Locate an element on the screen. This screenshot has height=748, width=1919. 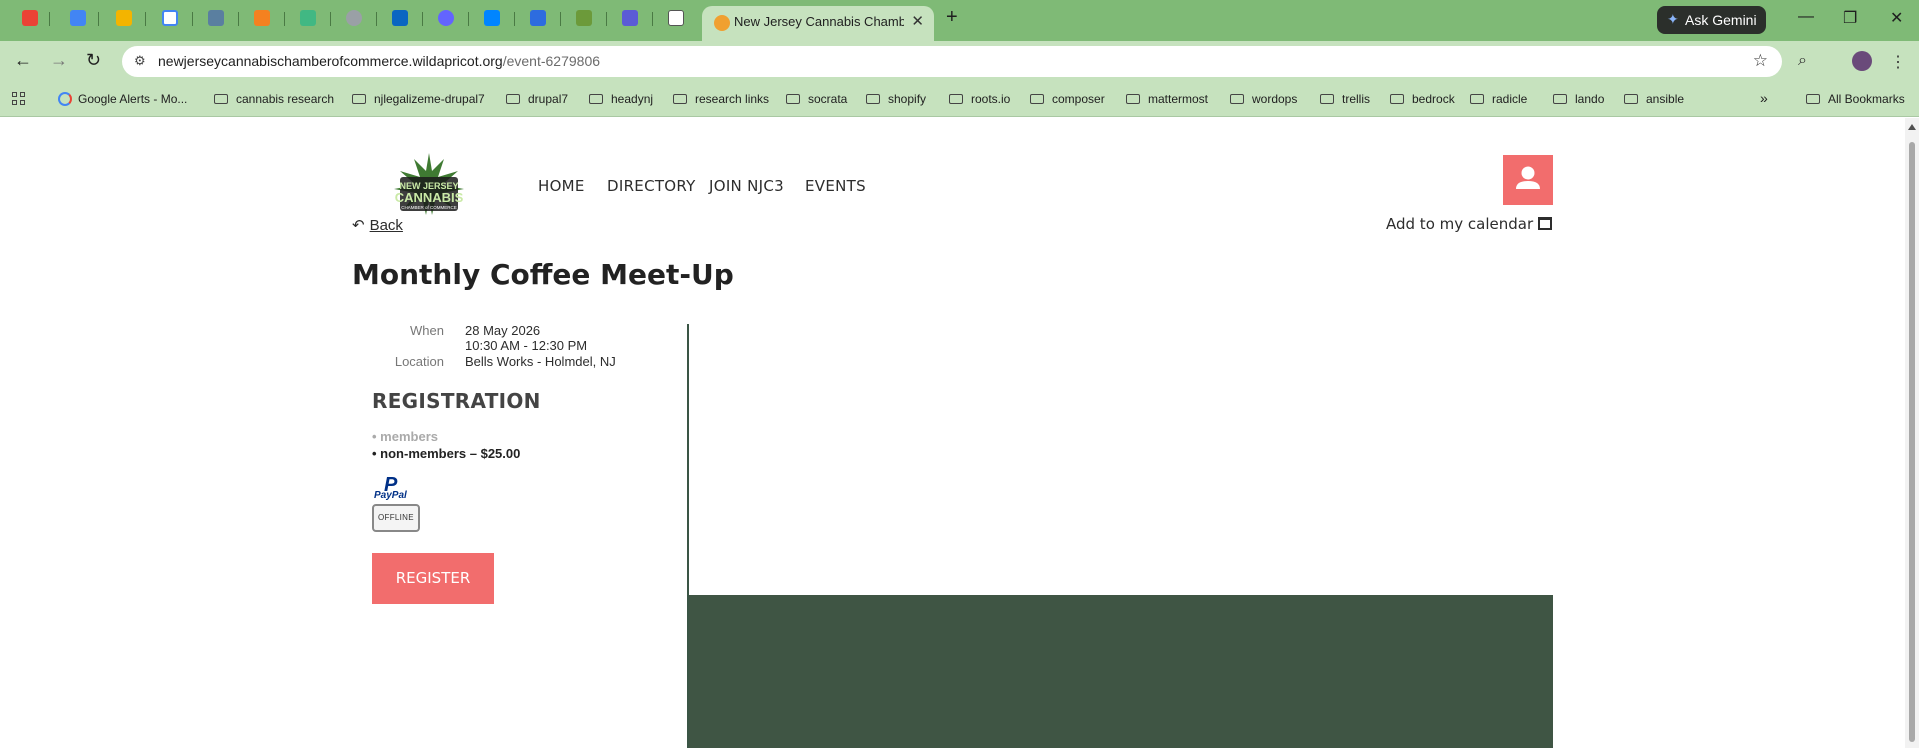
bookmark-folder: wordops is located at coordinates (1263, 99).